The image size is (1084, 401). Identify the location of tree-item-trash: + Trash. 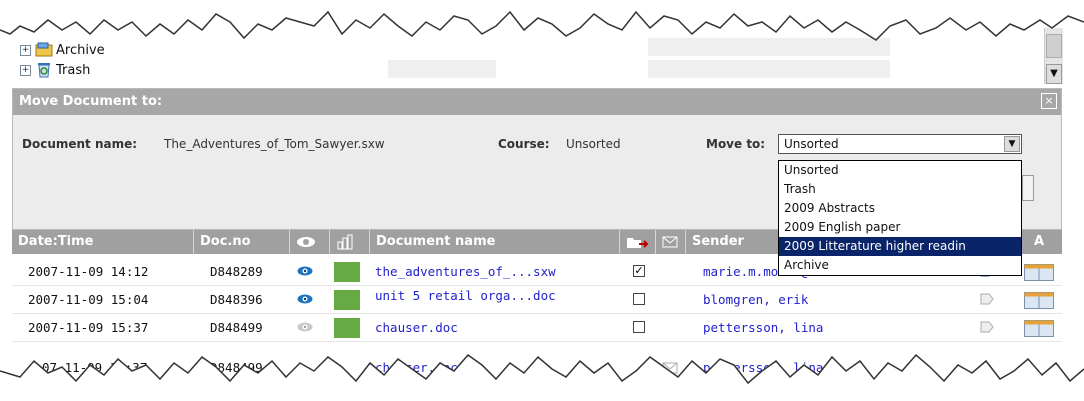
(62, 70).